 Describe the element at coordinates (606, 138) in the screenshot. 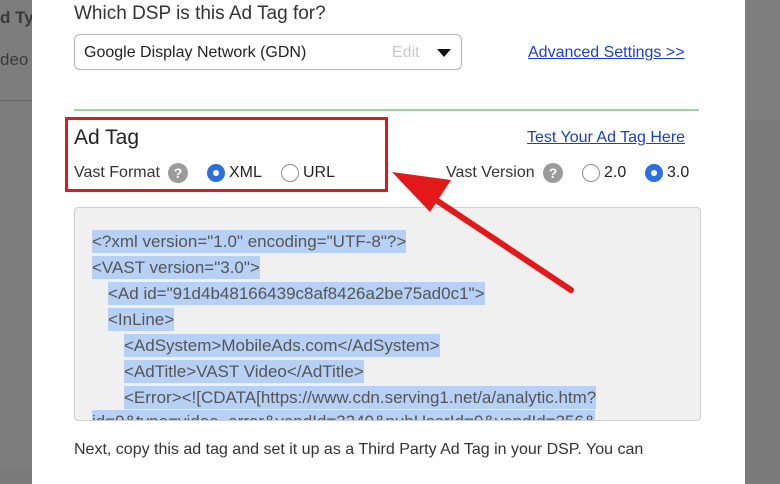

I see `test-ad-tag-link: Test Your Ad Tag Here` at that location.